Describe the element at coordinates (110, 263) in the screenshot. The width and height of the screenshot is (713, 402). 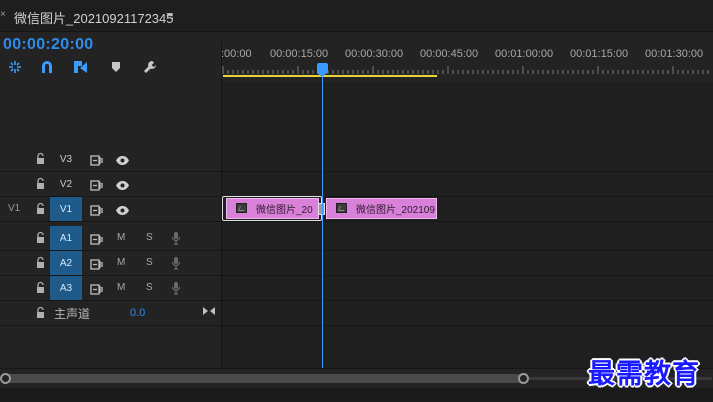
I see `track-header: A2 M S` at that location.